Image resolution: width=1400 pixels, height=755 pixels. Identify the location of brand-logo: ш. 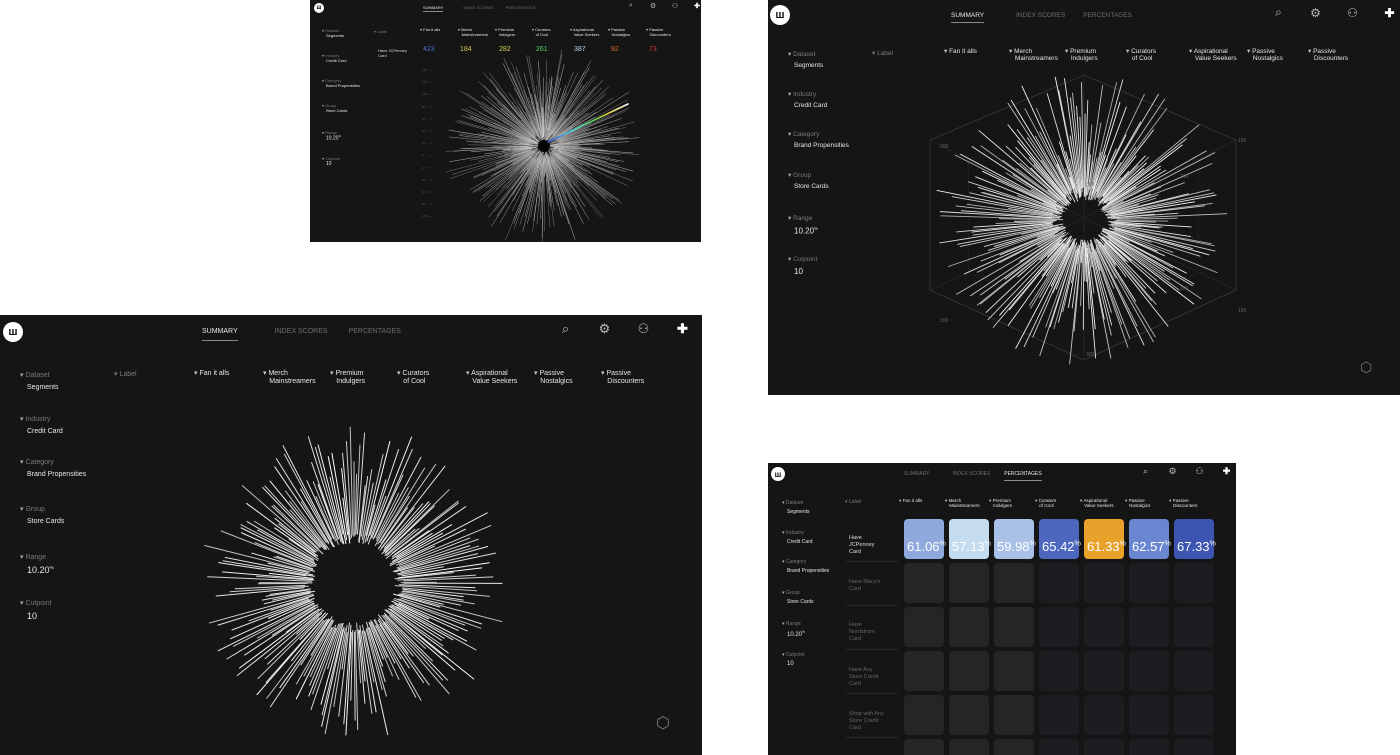
(778, 474).